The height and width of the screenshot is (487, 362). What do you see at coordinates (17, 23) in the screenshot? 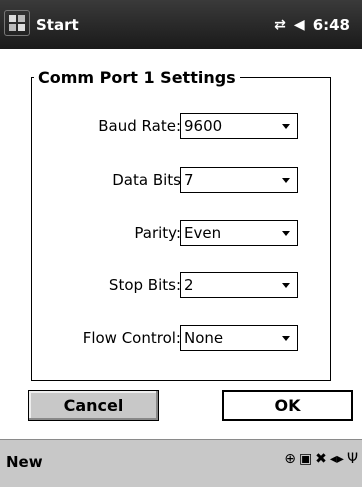
I see `windows-start-logo-icon` at bounding box center [17, 23].